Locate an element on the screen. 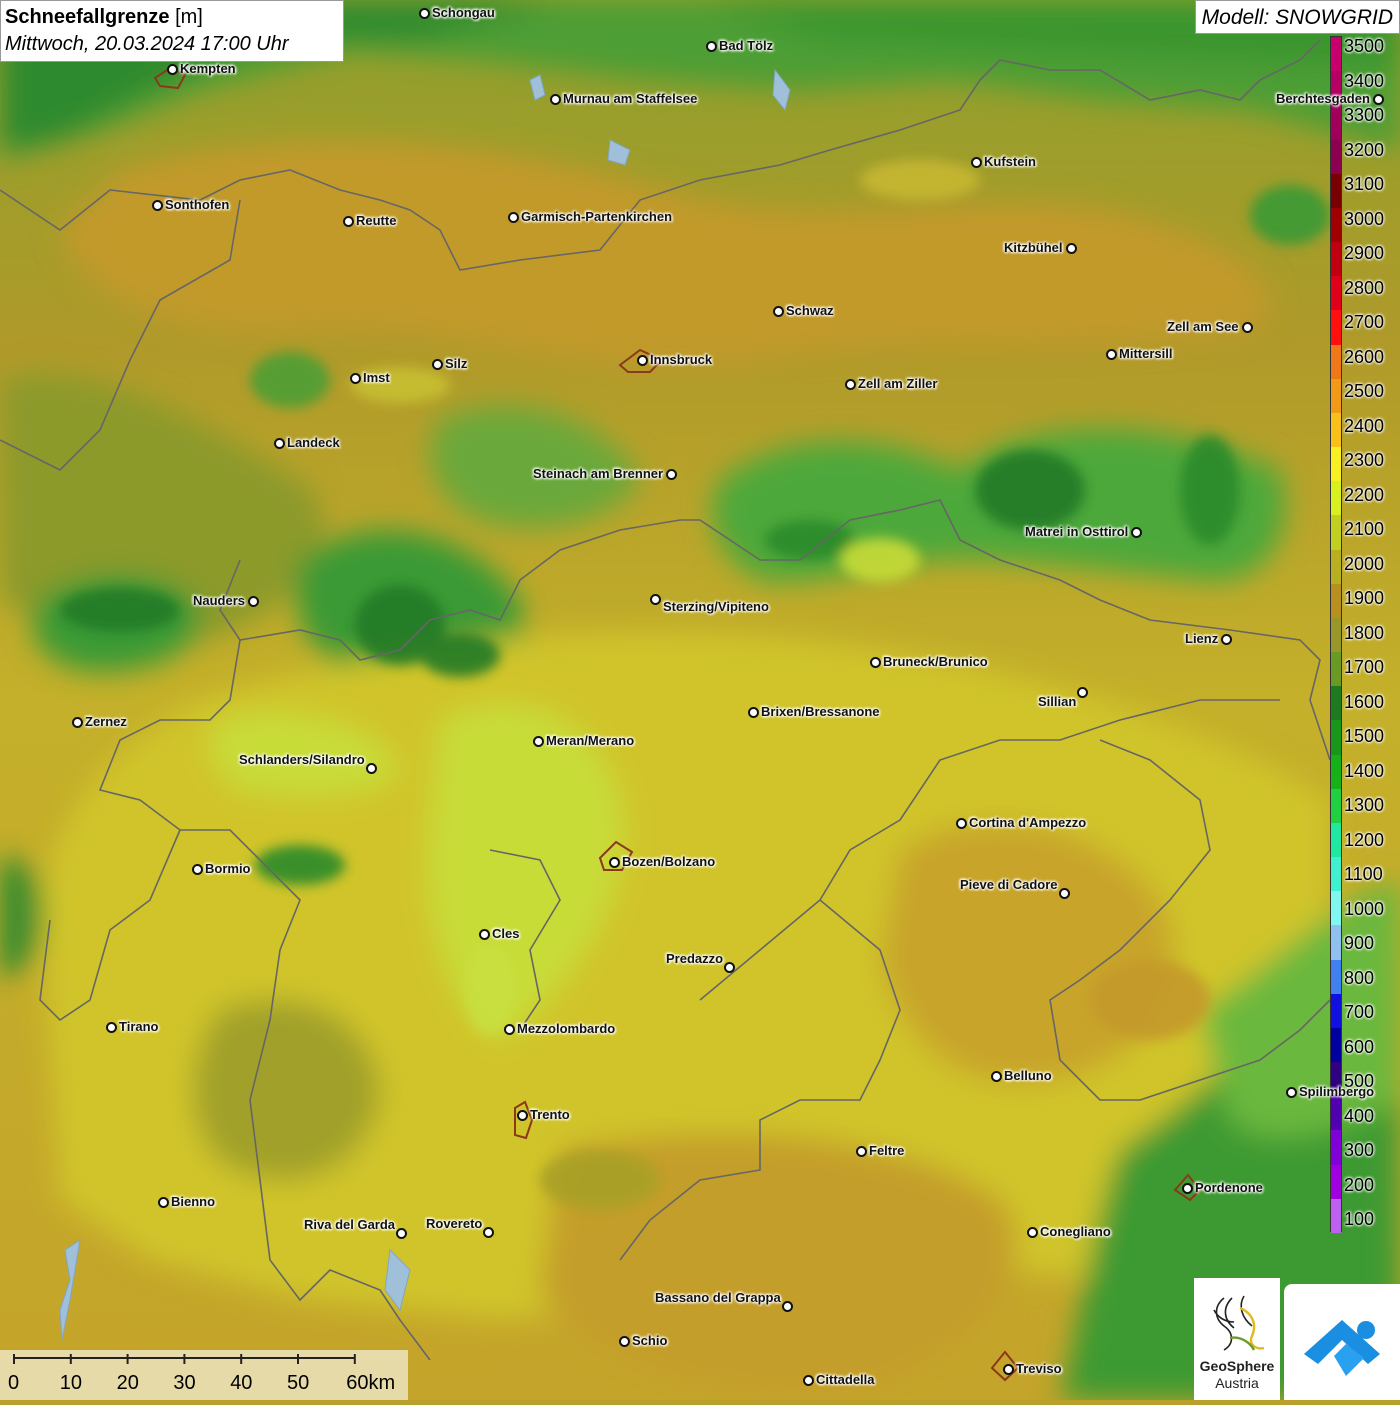 Image resolution: width=1400 pixels, height=1405 pixels. city-label: Reutte is located at coordinates (376, 221).